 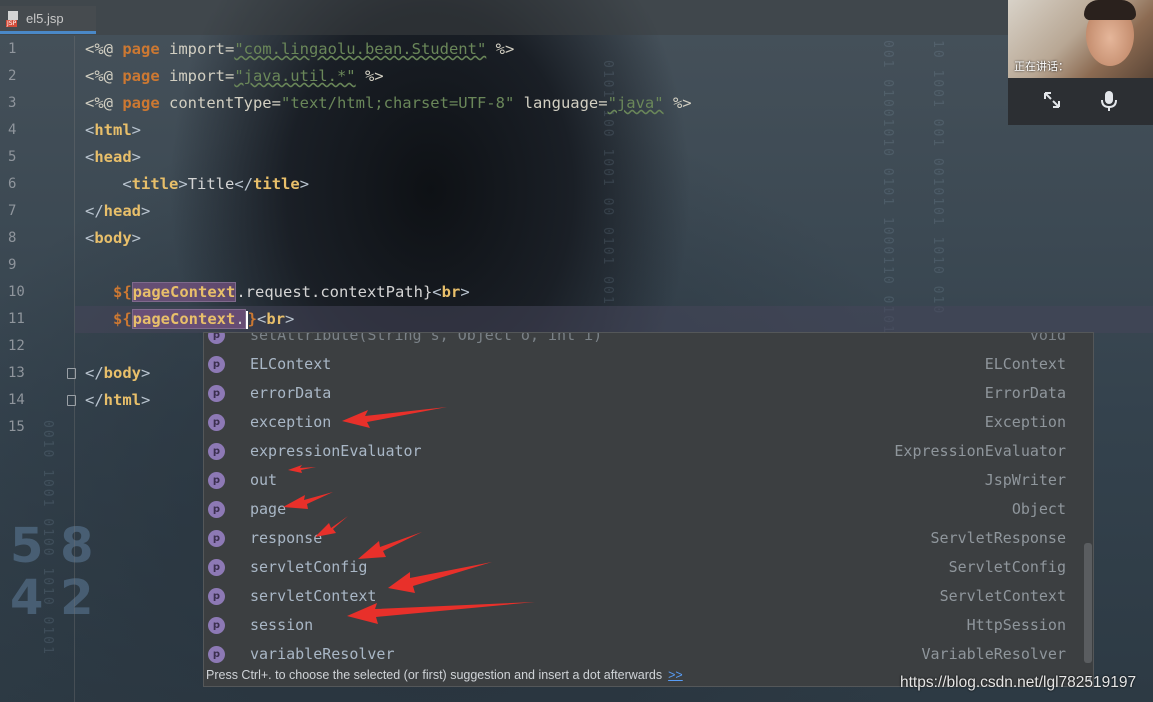 I want to click on completion-item: p session HttpSession, so click(x=639, y=625).